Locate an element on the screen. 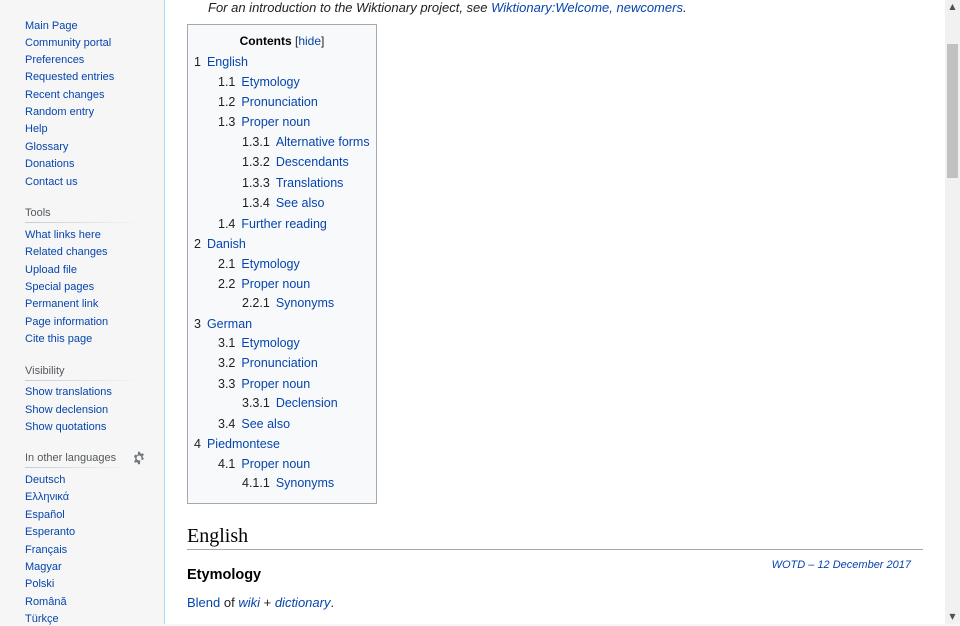  toc-item: 3.4 See also is located at coordinates (254, 424).